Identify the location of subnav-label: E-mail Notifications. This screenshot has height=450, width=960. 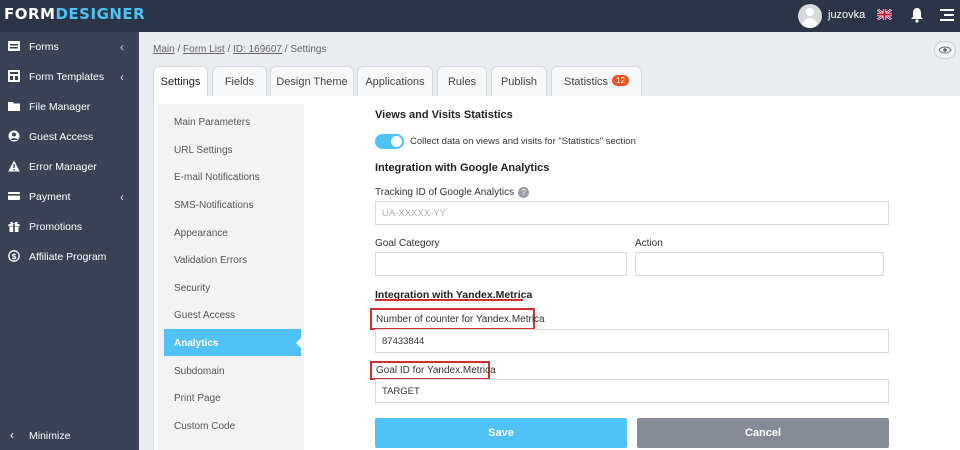
(217, 177).